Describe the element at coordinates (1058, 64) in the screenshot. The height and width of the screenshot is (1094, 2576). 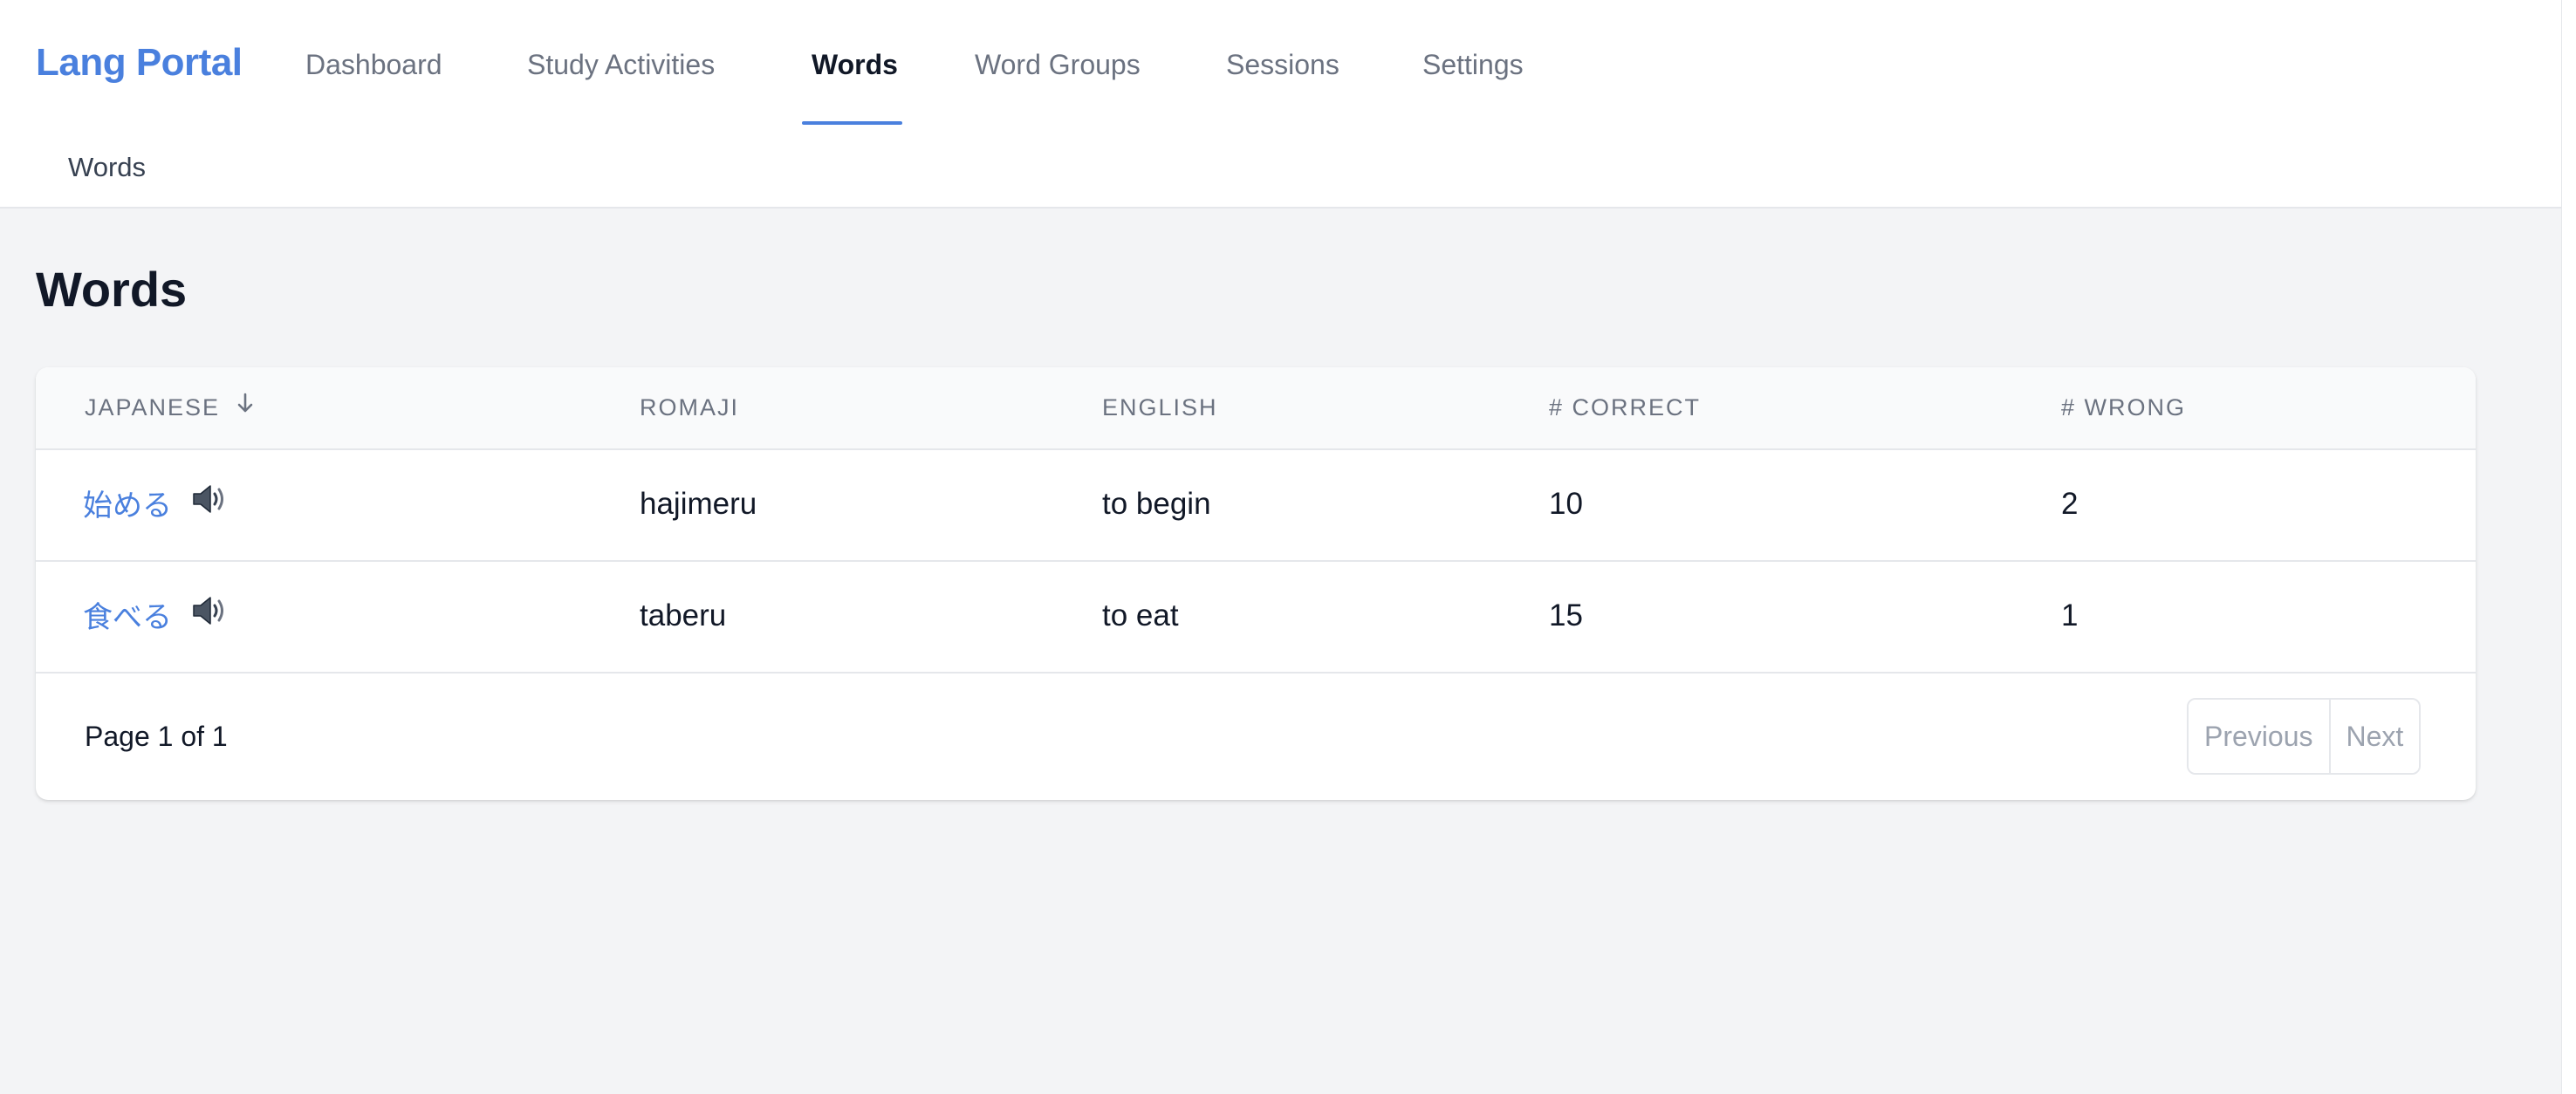
I see `nav-item-word-groups: Word Groups` at that location.